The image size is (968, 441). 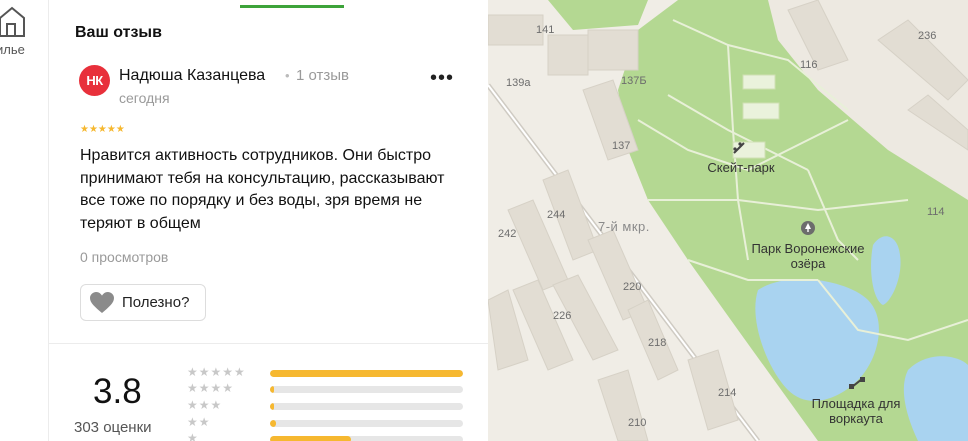 I want to click on helpful-button-label: Полезно?, so click(x=156, y=302).